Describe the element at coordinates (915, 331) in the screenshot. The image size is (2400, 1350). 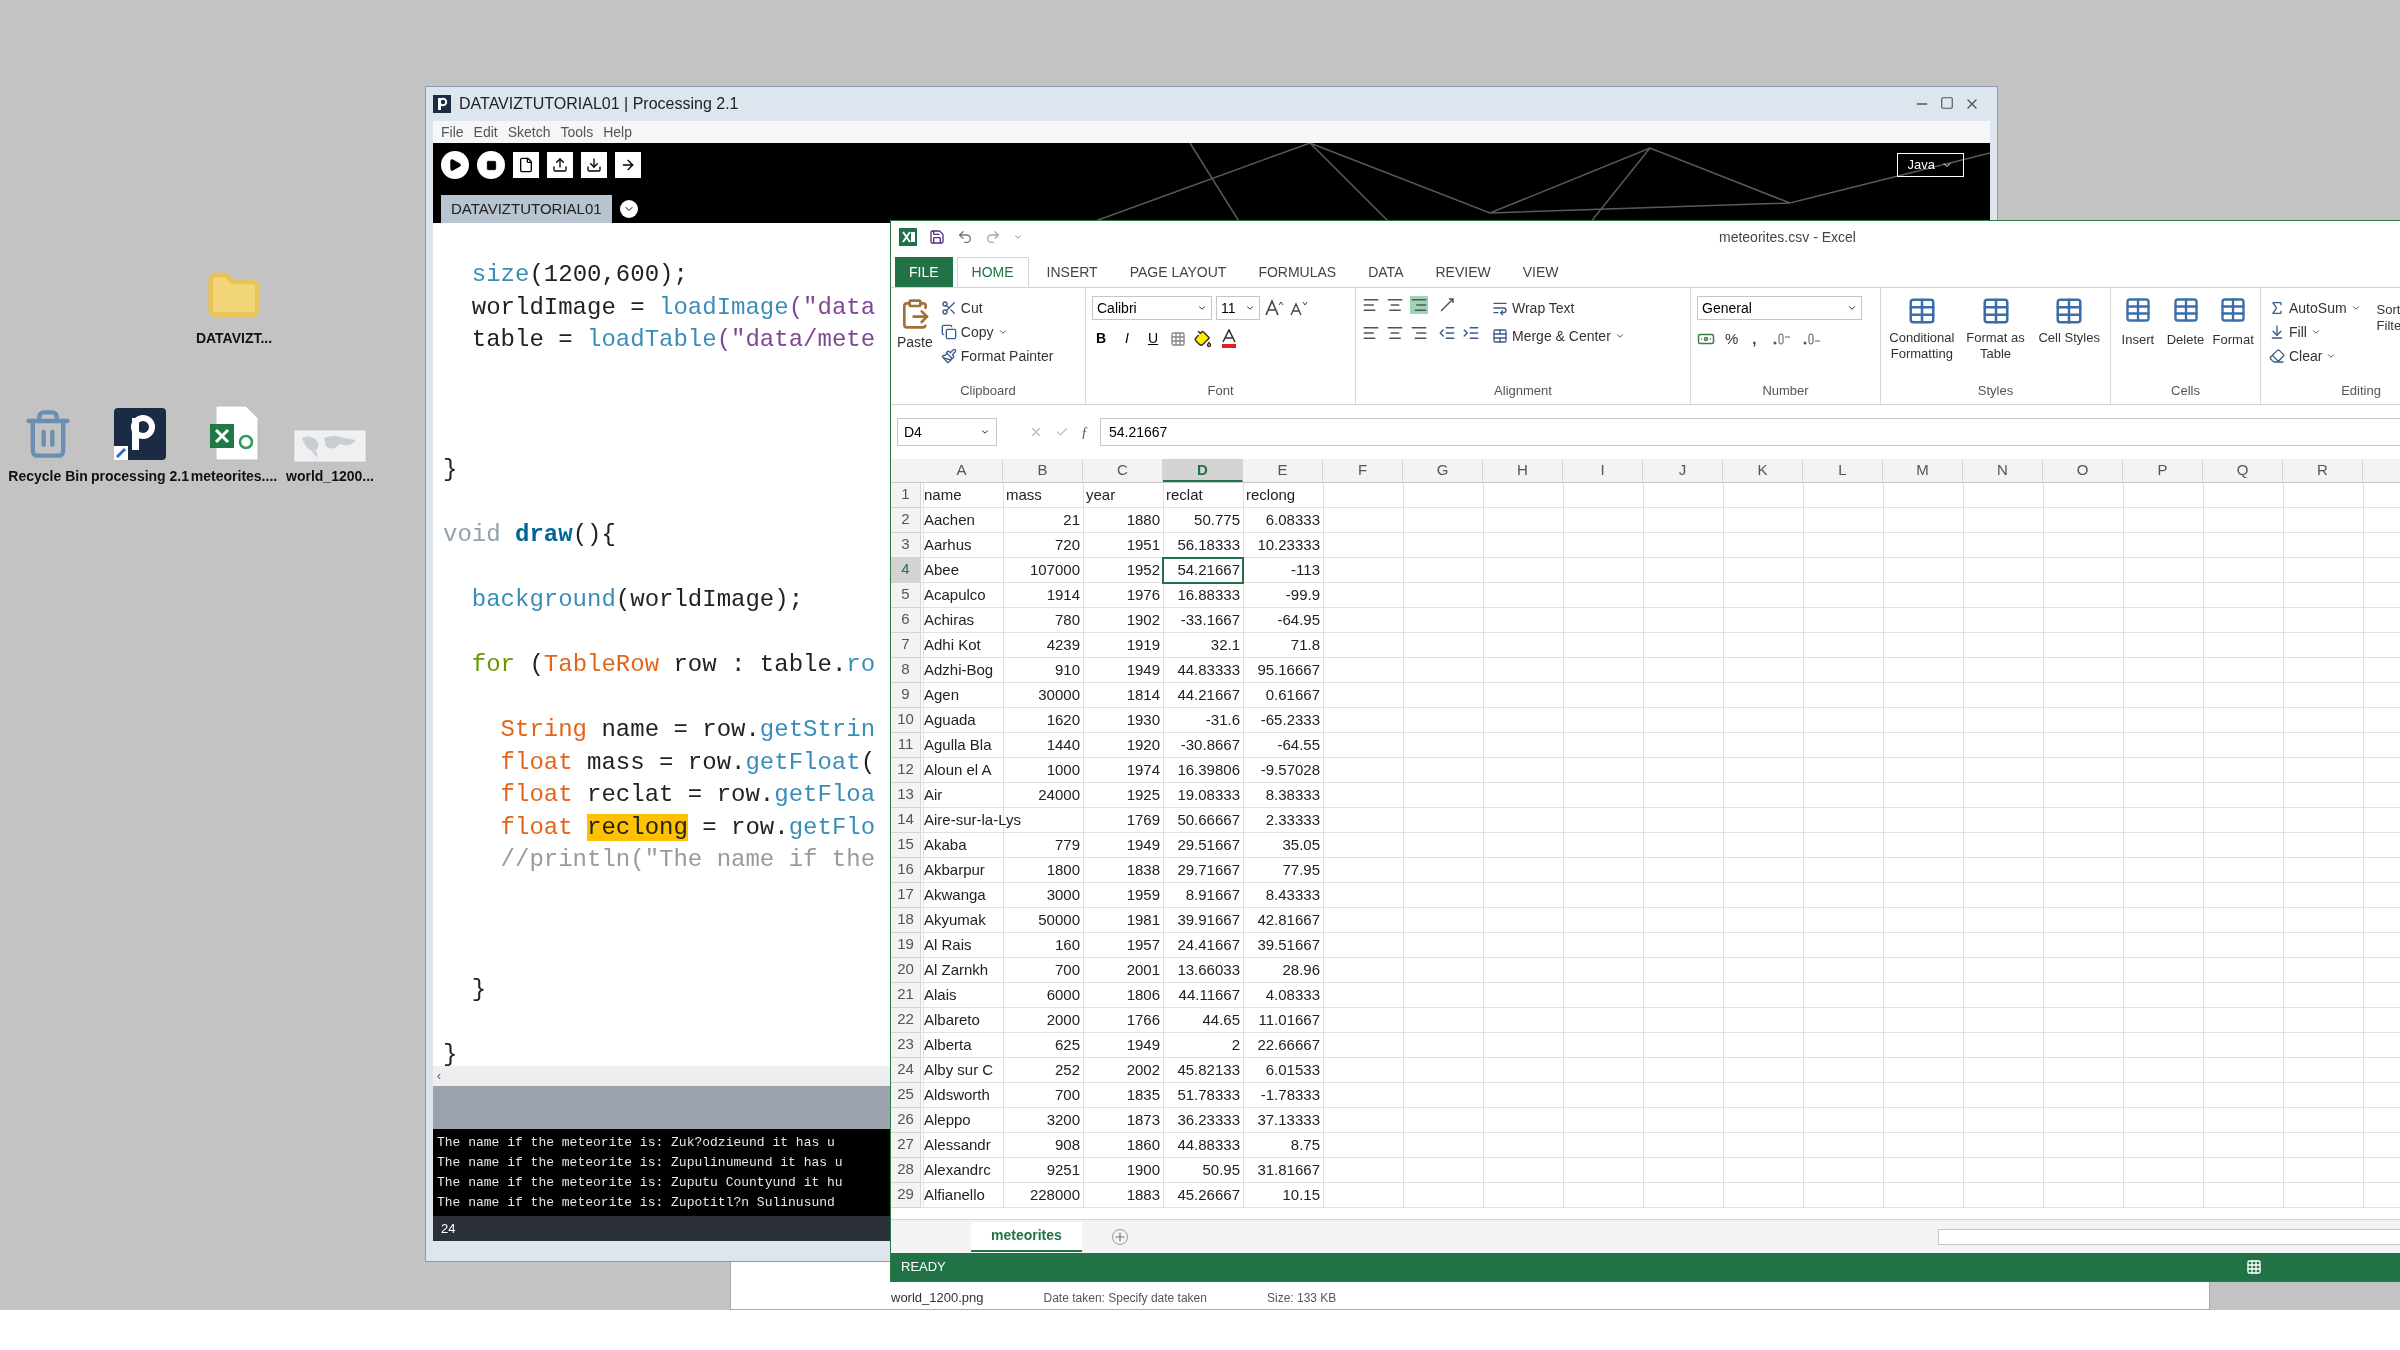
I see `paste-button: Paste` at that location.